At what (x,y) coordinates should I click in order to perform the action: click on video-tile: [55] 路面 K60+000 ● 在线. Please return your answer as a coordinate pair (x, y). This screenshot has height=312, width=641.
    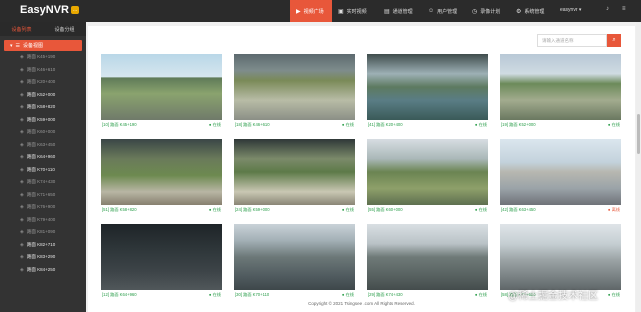
    Looking at the image, I should click on (427, 177).